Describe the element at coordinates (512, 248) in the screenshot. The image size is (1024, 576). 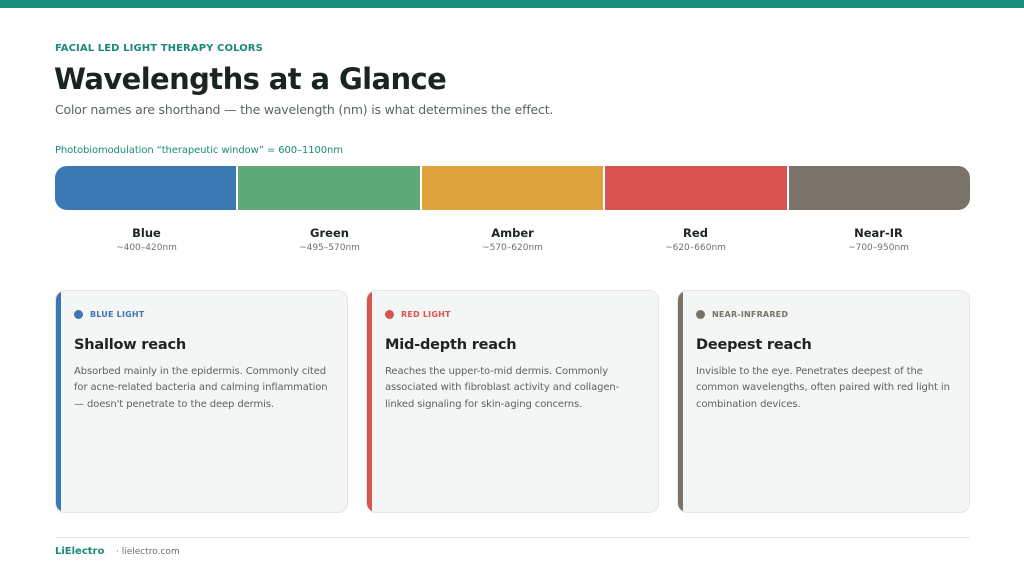
I see `band-range: ~570–620nm` at that location.